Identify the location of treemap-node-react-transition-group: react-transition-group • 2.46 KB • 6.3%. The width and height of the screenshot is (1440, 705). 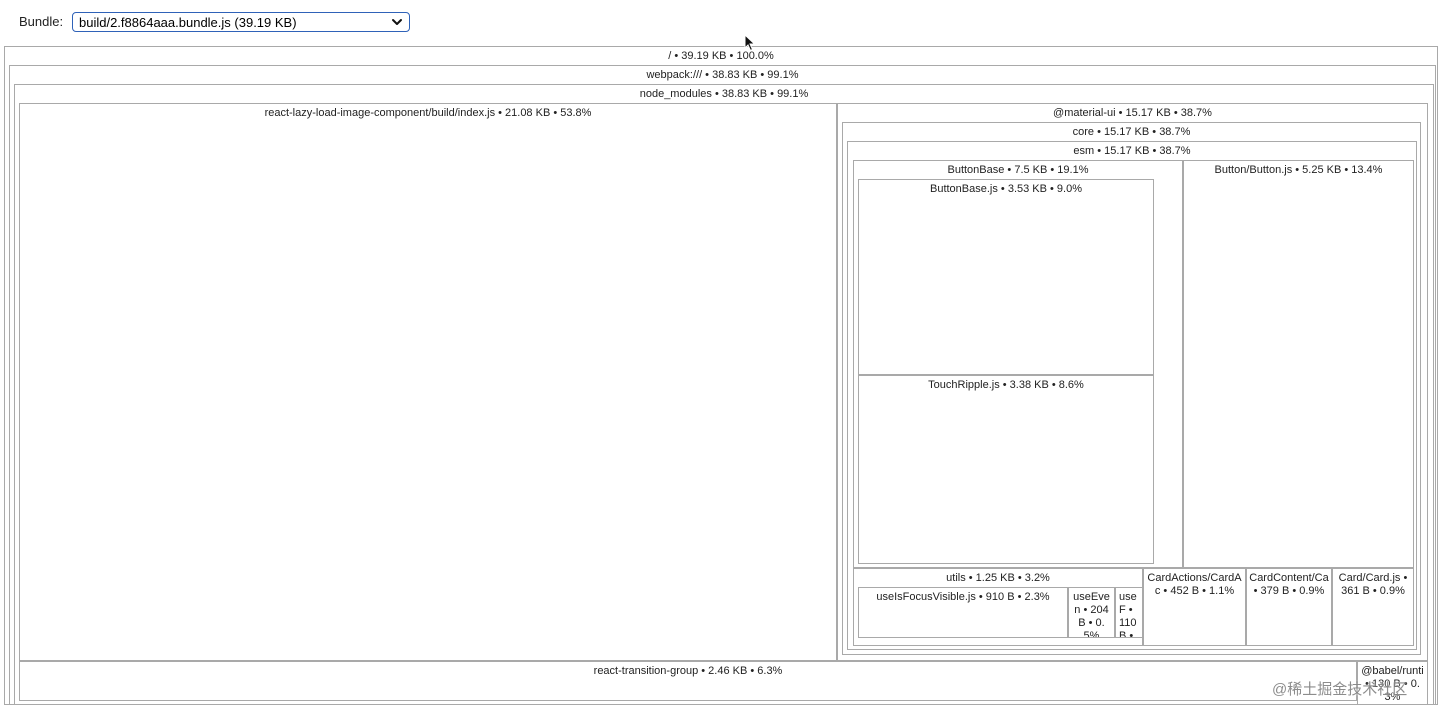
(688, 681).